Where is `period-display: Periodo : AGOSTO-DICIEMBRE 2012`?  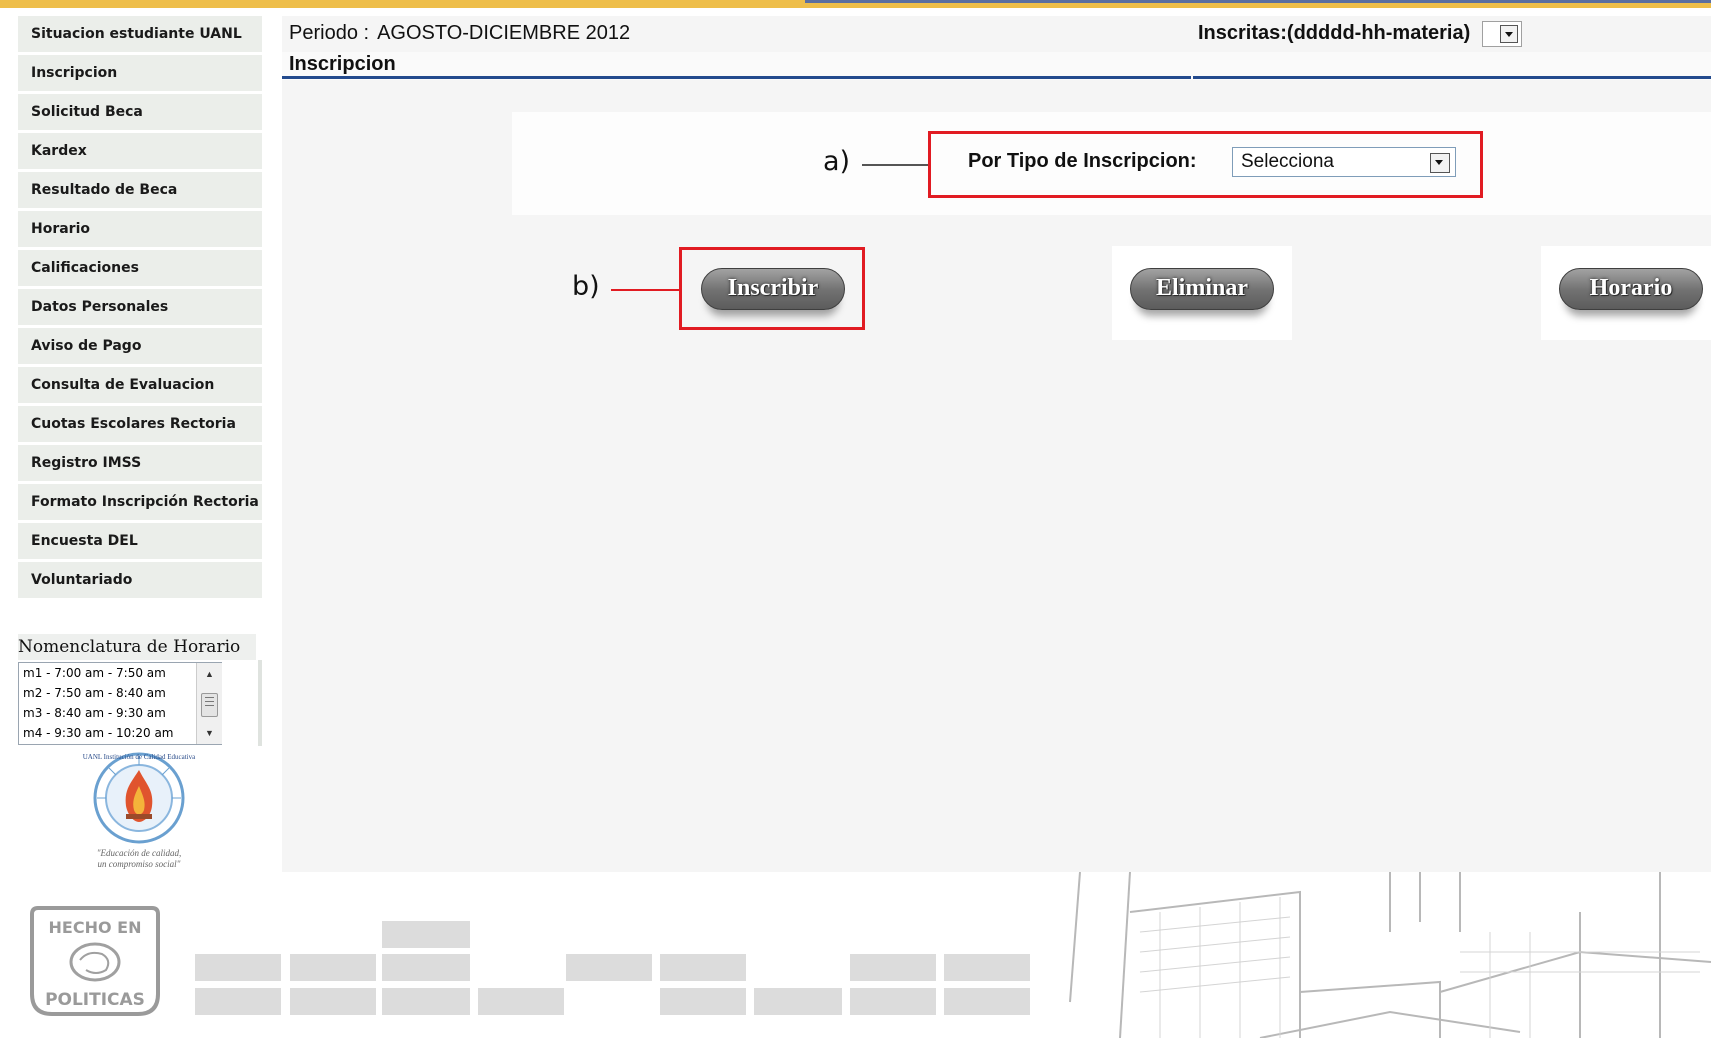 period-display: Periodo : AGOSTO-DICIEMBRE 2012 is located at coordinates (459, 33).